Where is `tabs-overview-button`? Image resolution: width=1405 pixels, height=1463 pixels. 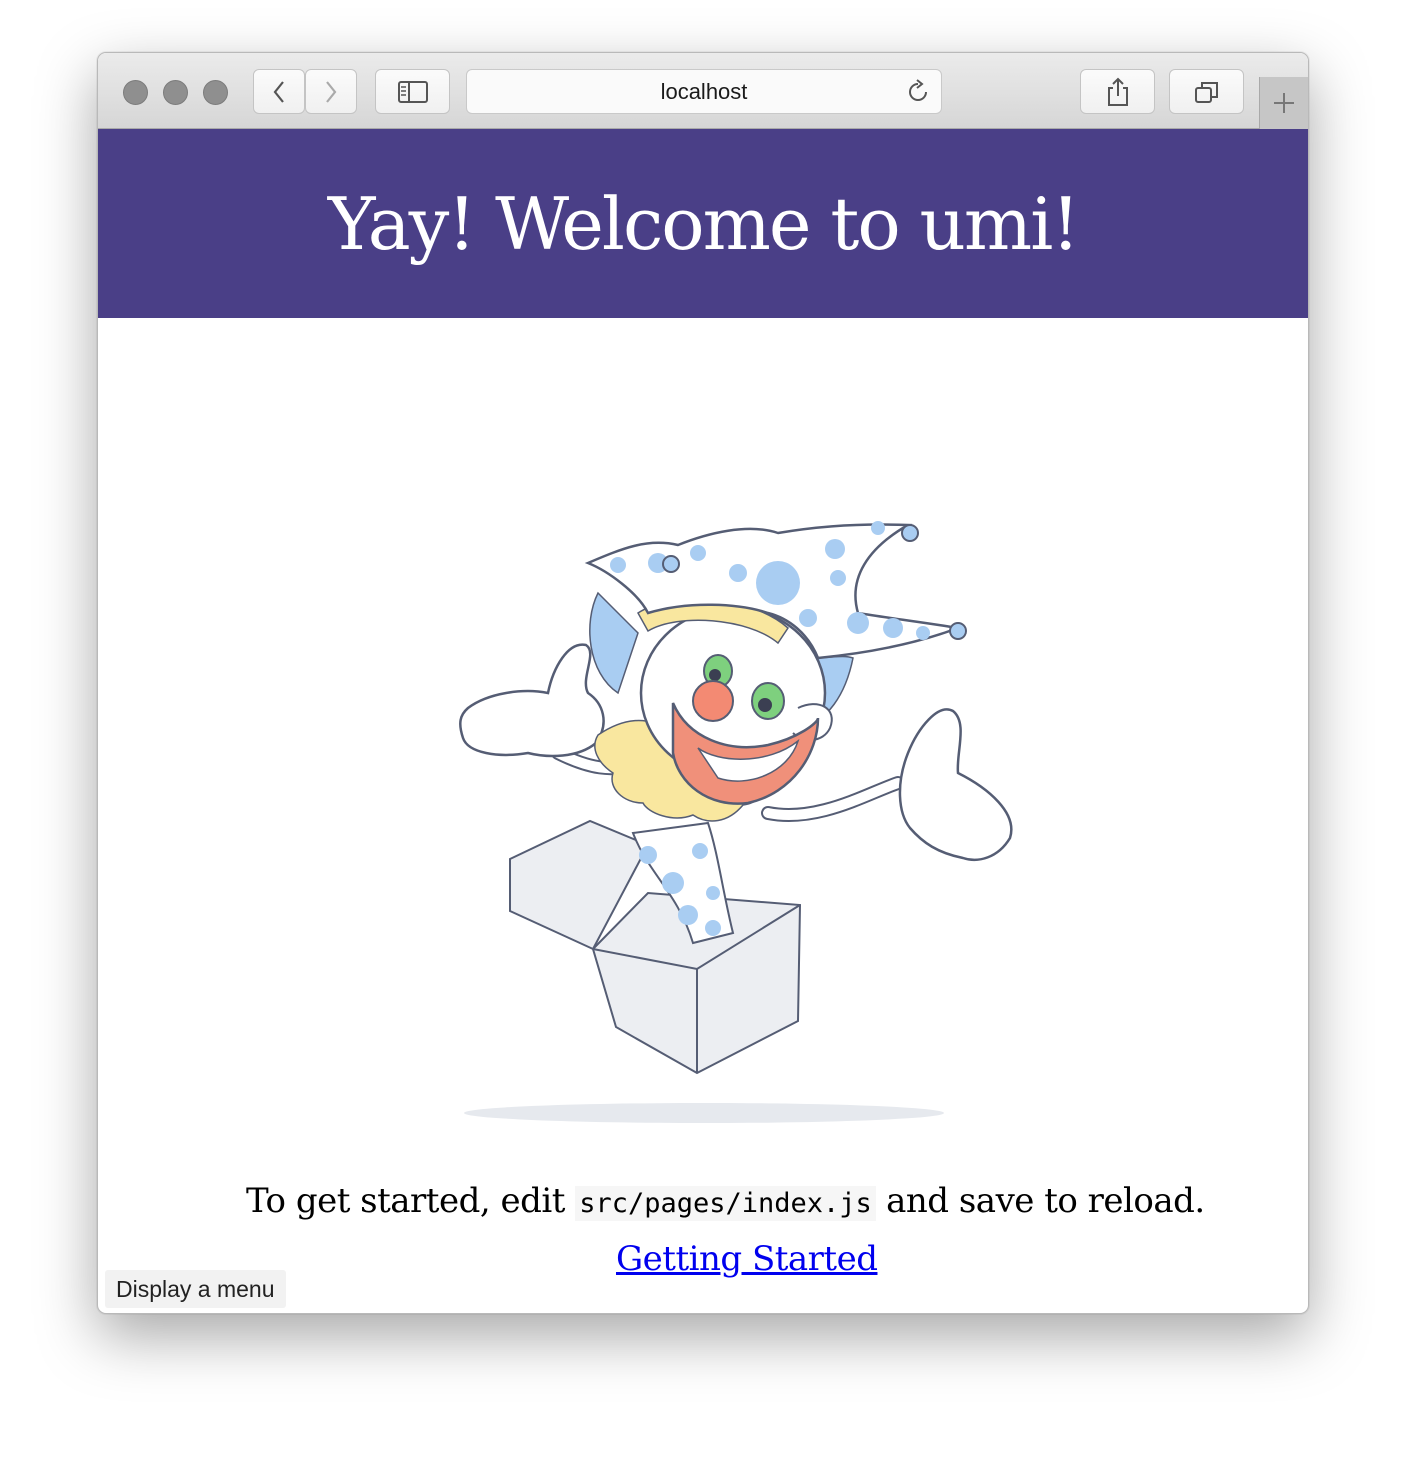 tabs-overview-button is located at coordinates (1206, 91).